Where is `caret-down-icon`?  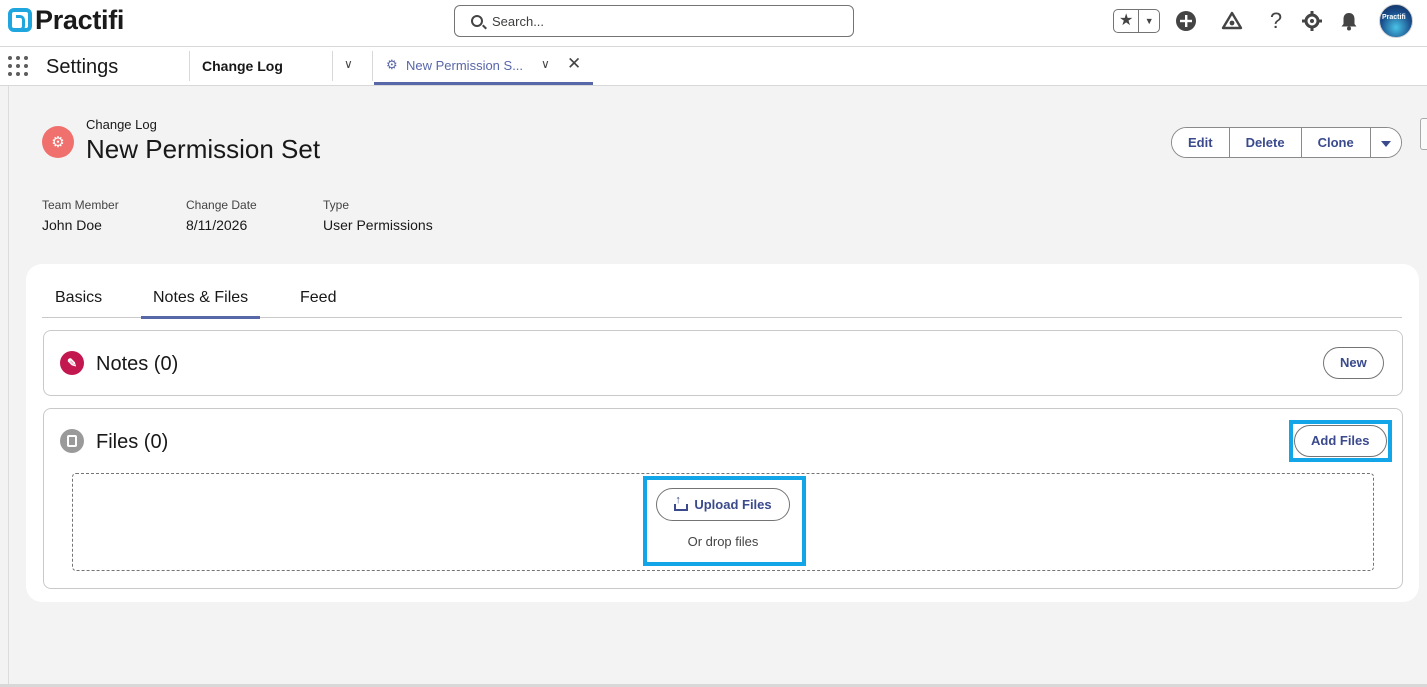 caret-down-icon is located at coordinates (1385, 143).